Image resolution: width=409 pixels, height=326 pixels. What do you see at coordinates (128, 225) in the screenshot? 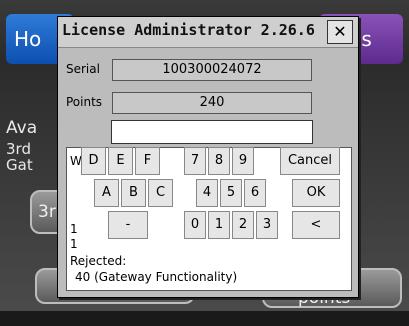
I see `key-minus: -` at bounding box center [128, 225].